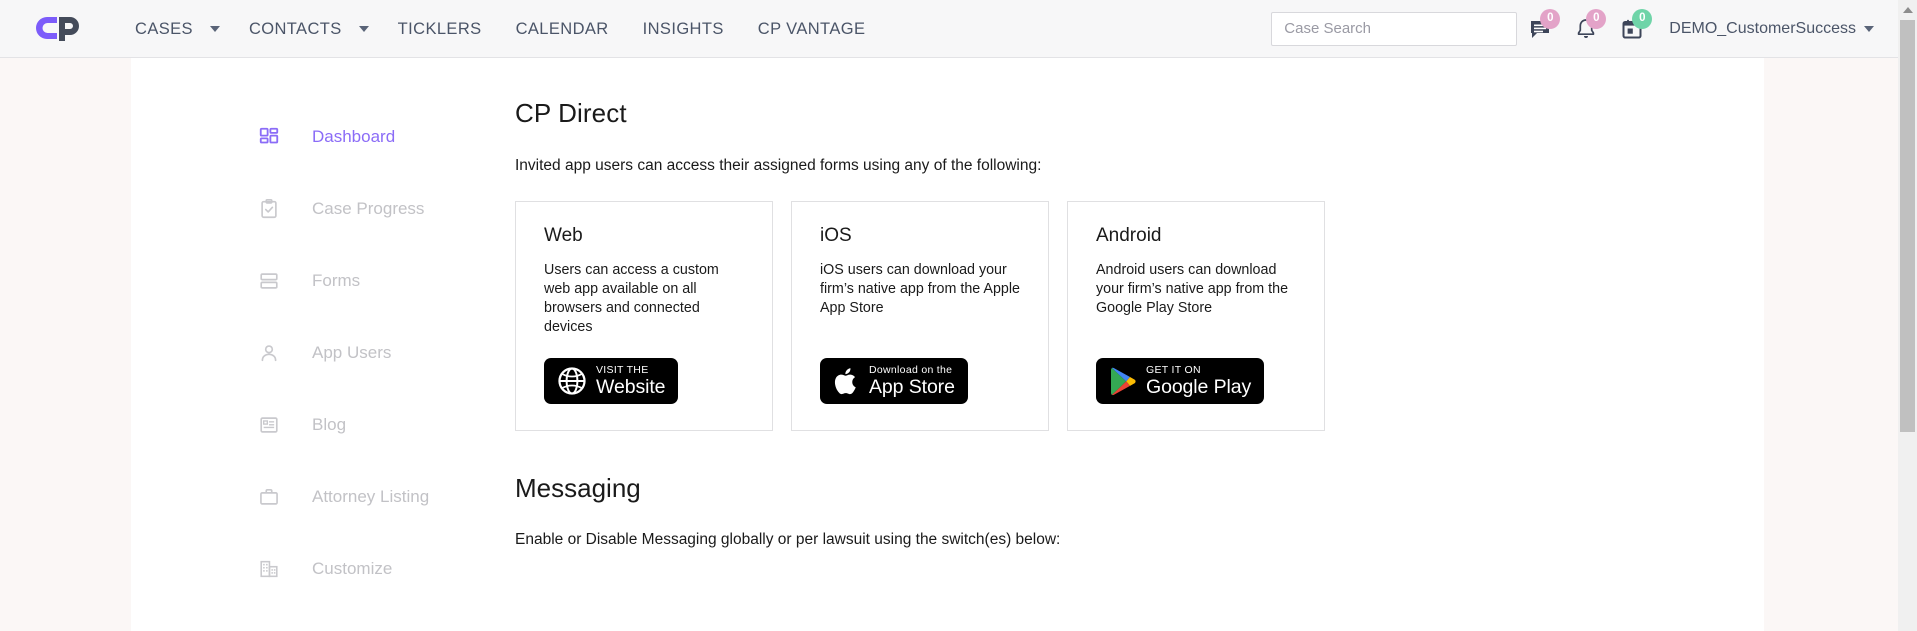 This screenshot has width=1917, height=631. What do you see at coordinates (1762, 28) in the screenshot?
I see `user-account-name: DEMO_CustomerSuccess` at bounding box center [1762, 28].